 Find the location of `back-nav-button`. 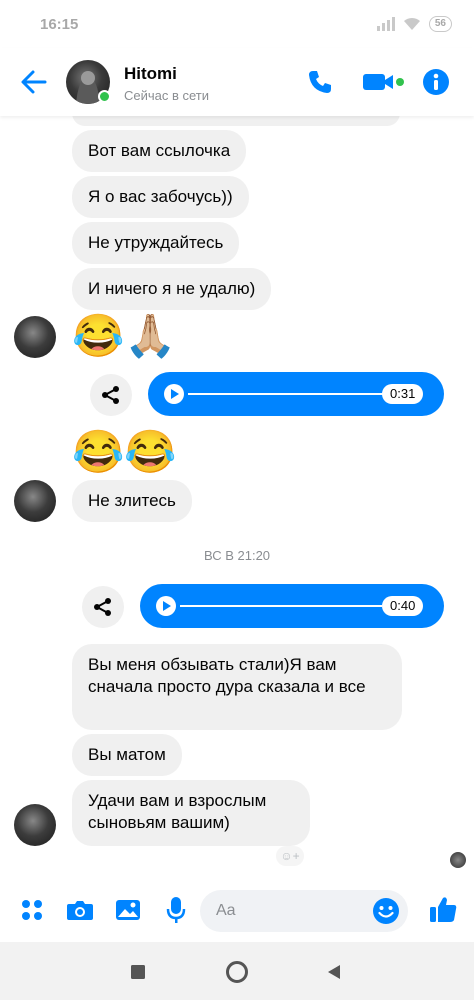

back-nav-button is located at coordinates (334, 972).